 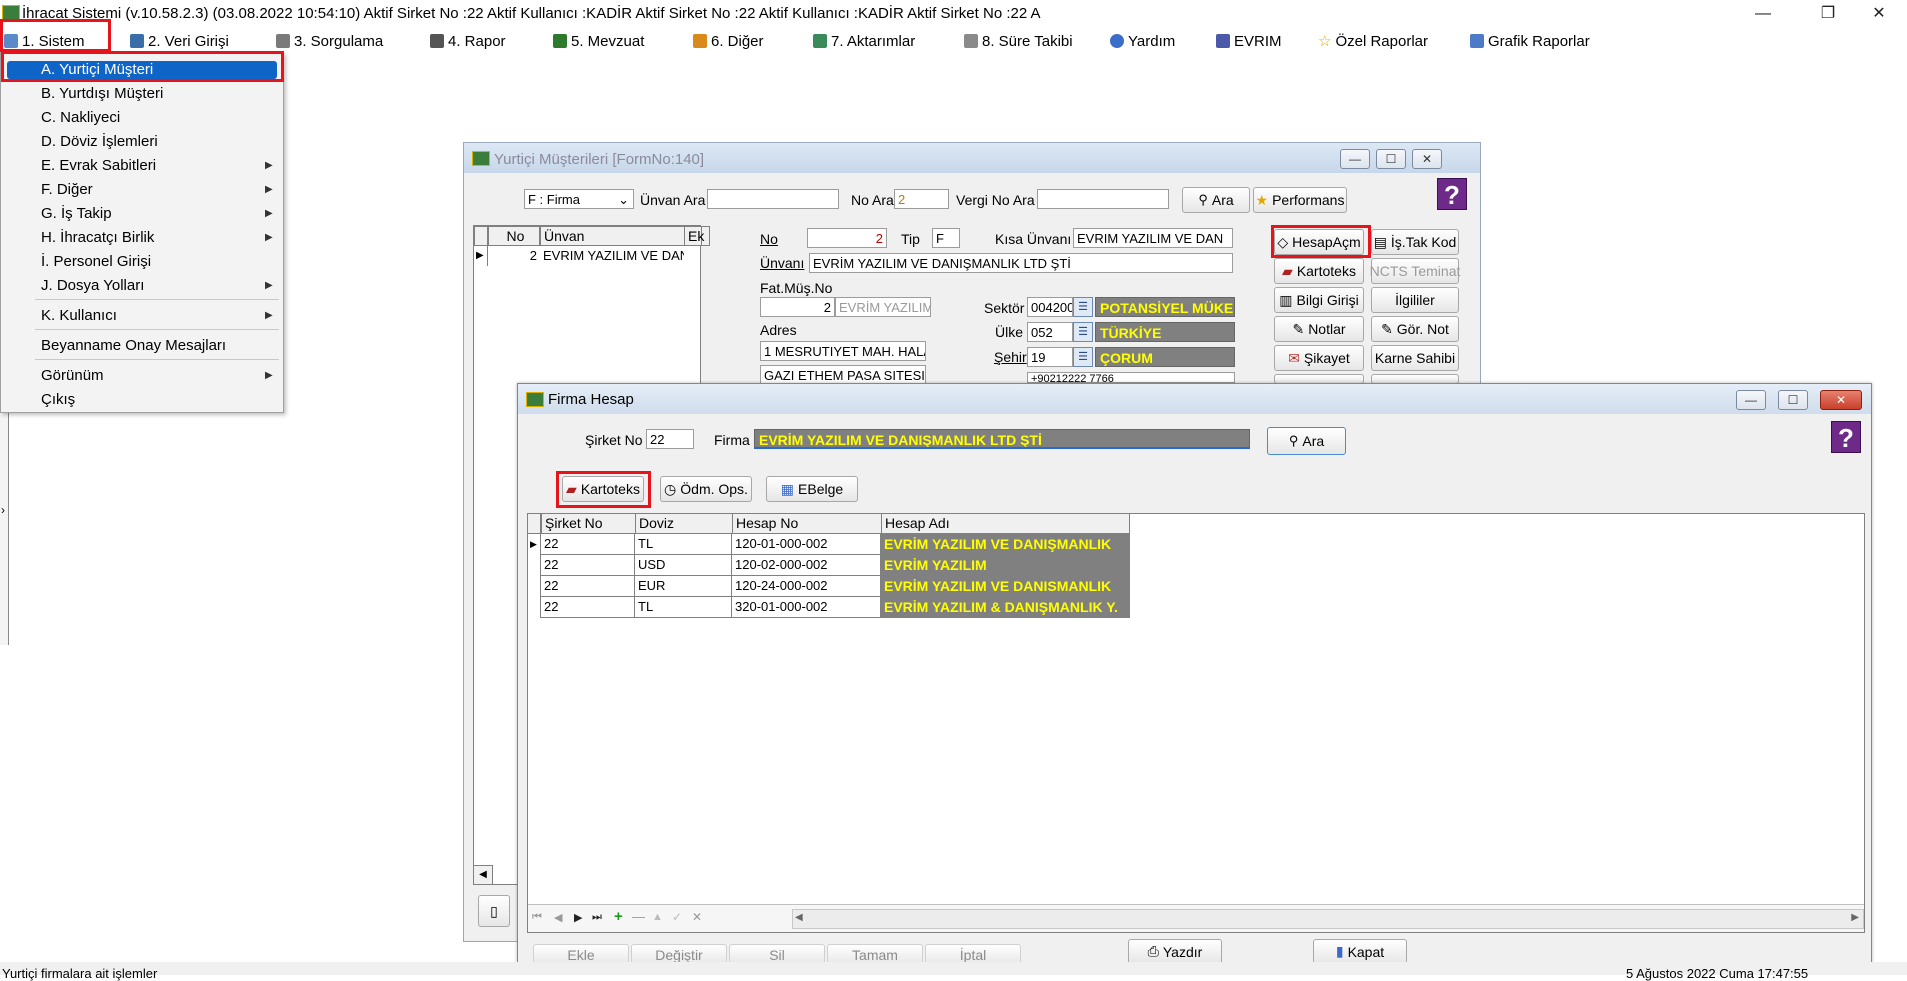 What do you see at coordinates (179, 41) in the screenshot?
I see `menu-veri-girisi: 2. Veri Girişi` at bounding box center [179, 41].